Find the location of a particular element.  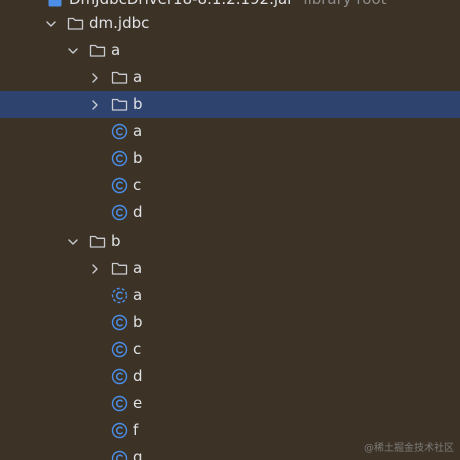

class-label: f is located at coordinates (136, 430).